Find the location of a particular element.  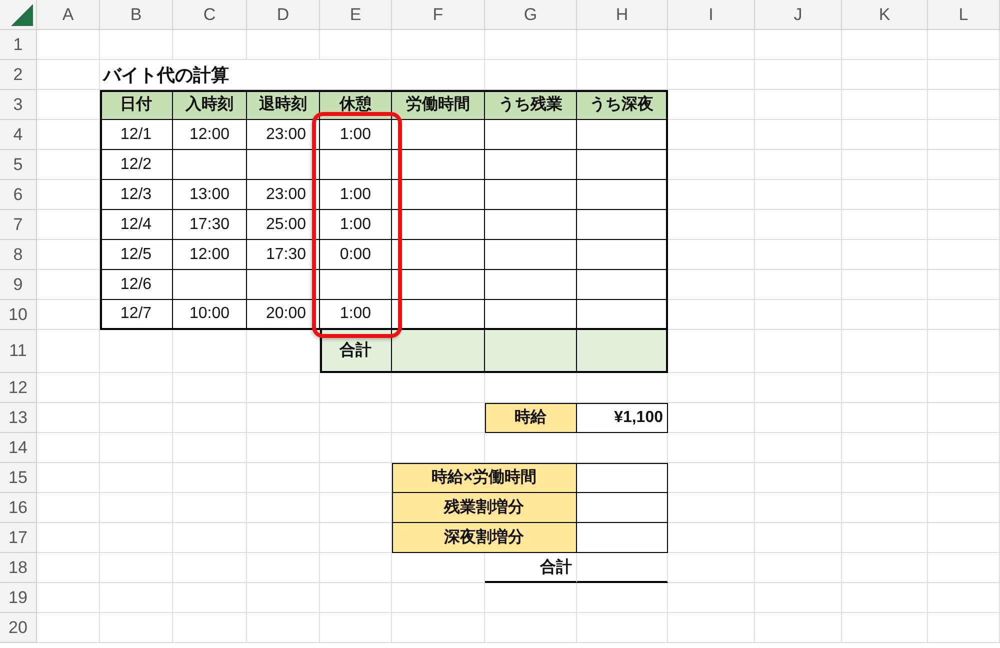

column-header: D is located at coordinates (283, 15).